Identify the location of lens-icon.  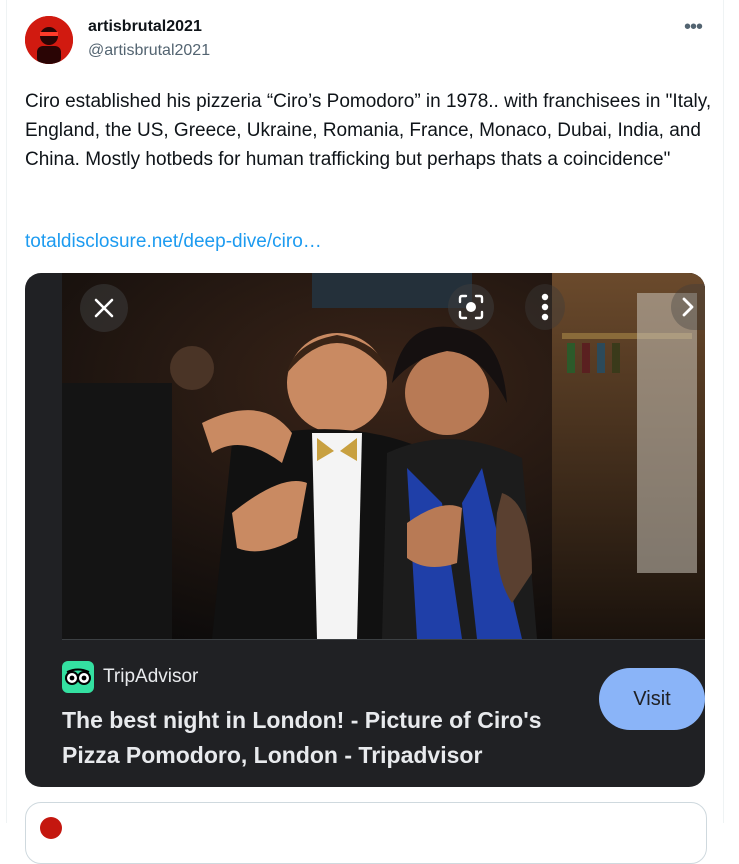
(471, 307).